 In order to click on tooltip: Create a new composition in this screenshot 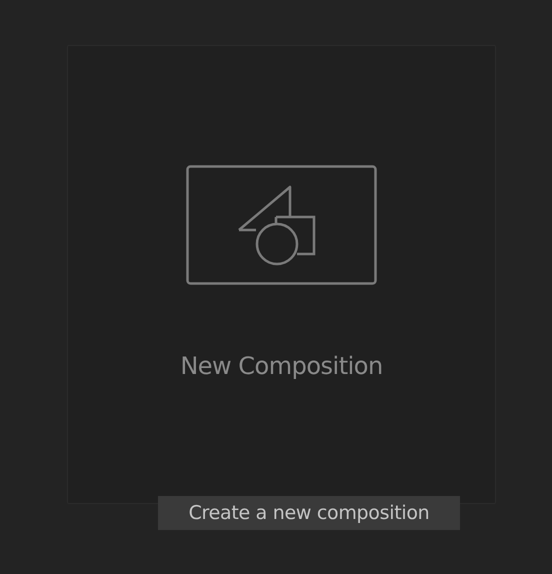, I will do `click(309, 513)`.